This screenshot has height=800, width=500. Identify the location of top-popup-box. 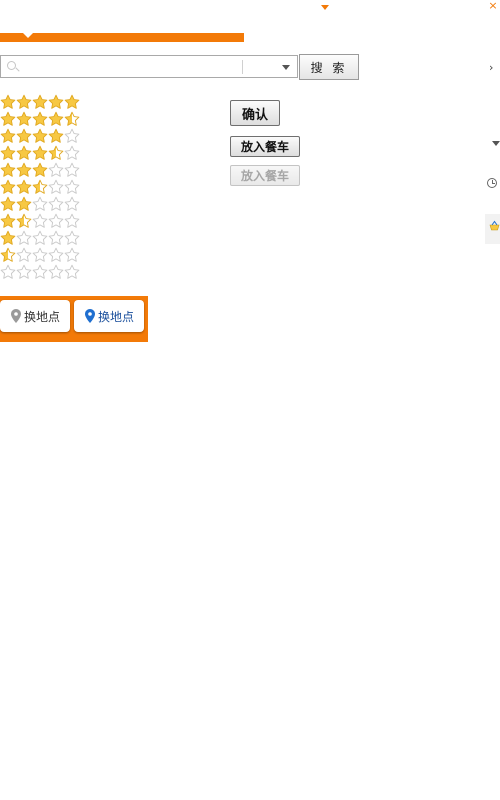
(120, 16).